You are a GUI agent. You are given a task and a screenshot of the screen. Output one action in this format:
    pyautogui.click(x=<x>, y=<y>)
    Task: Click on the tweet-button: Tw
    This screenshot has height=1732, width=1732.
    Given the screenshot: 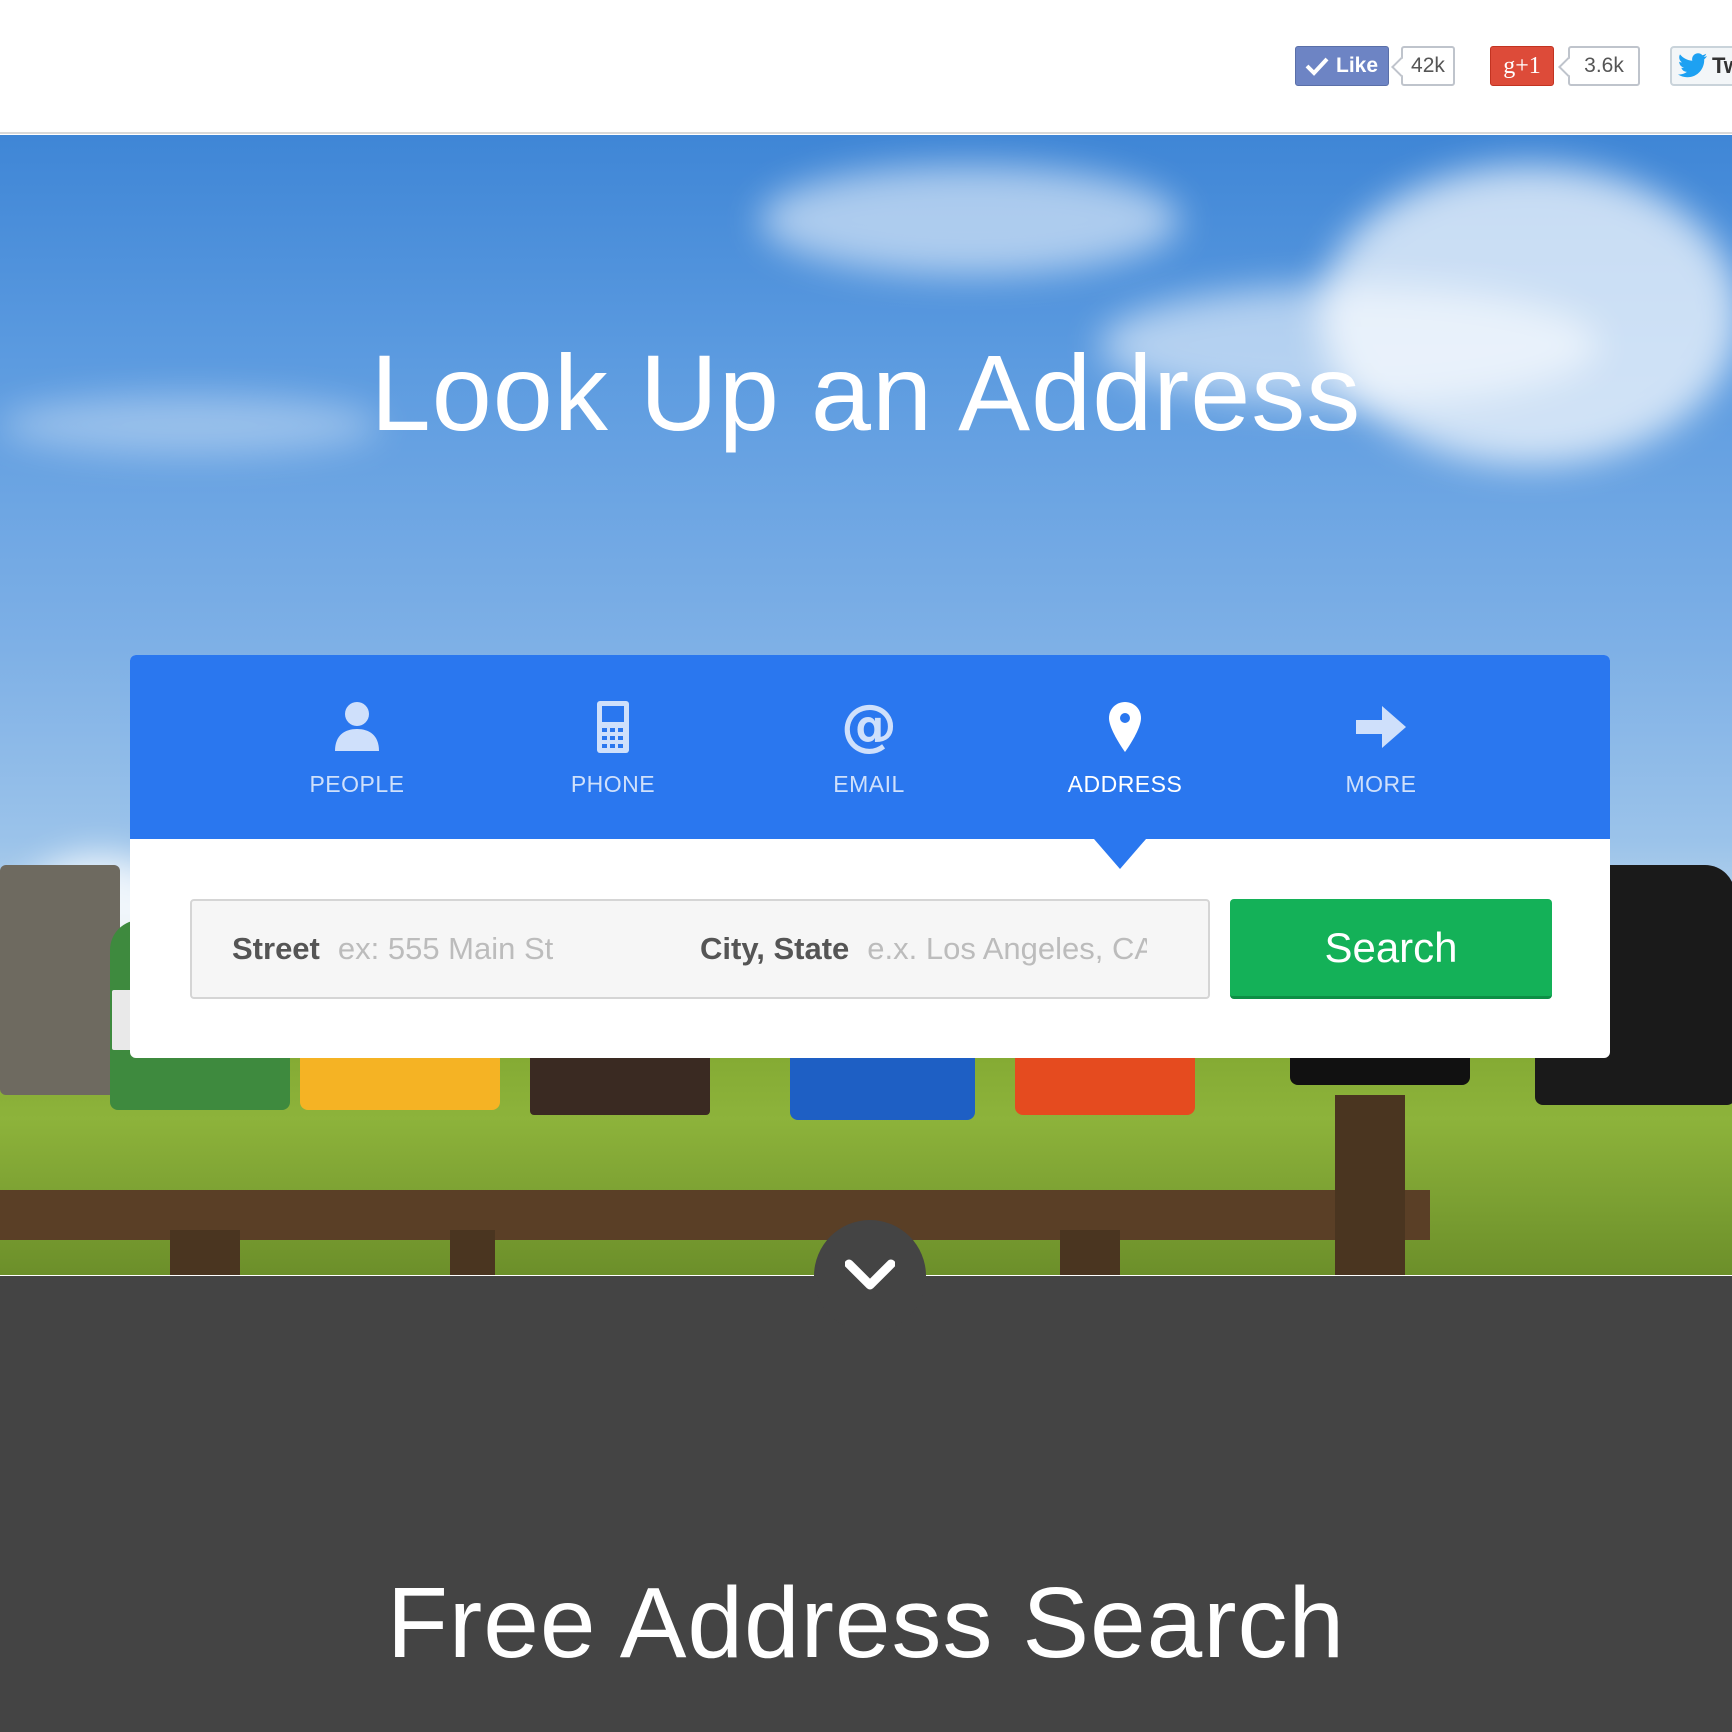 What is the action you would take?
    pyautogui.click(x=1701, y=66)
    